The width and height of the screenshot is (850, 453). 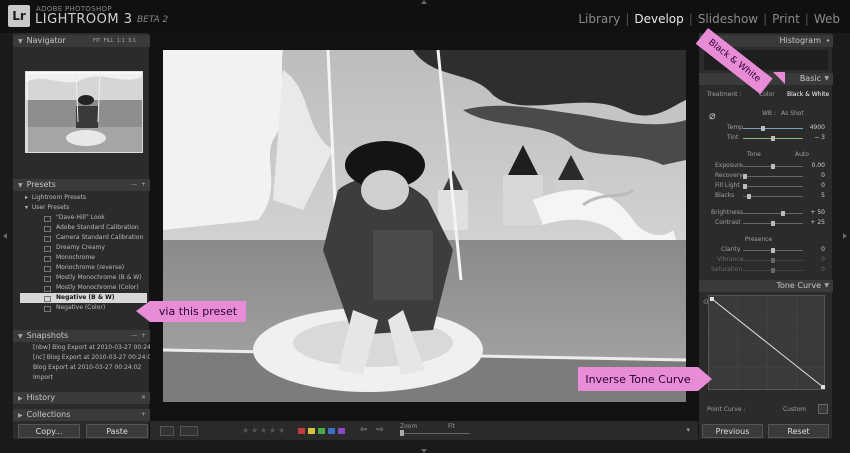 What do you see at coordinates (96, 41) in the screenshot?
I see `zoom-fit-option: FIT` at bounding box center [96, 41].